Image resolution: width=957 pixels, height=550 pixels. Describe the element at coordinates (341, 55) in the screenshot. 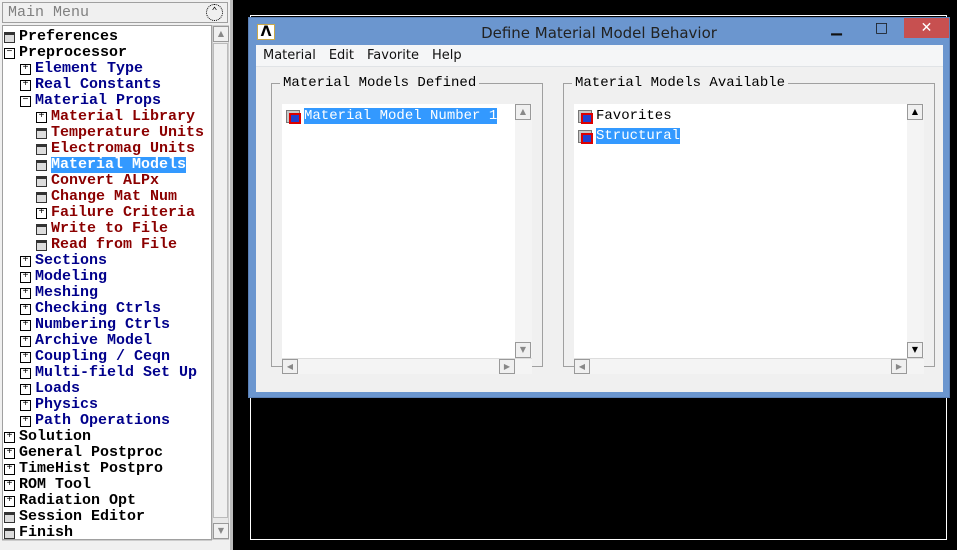

I see `menu-edit: Edit` at that location.